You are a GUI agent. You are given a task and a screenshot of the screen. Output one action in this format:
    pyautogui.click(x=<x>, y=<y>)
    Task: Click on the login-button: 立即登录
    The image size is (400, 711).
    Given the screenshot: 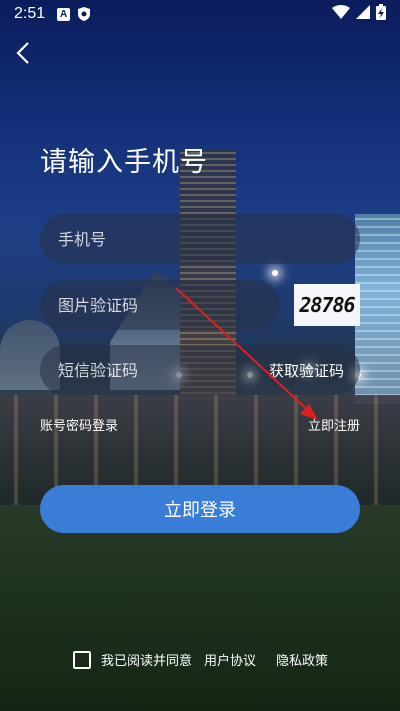 What is the action you would take?
    pyautogui.click(x=200, y=509)
    